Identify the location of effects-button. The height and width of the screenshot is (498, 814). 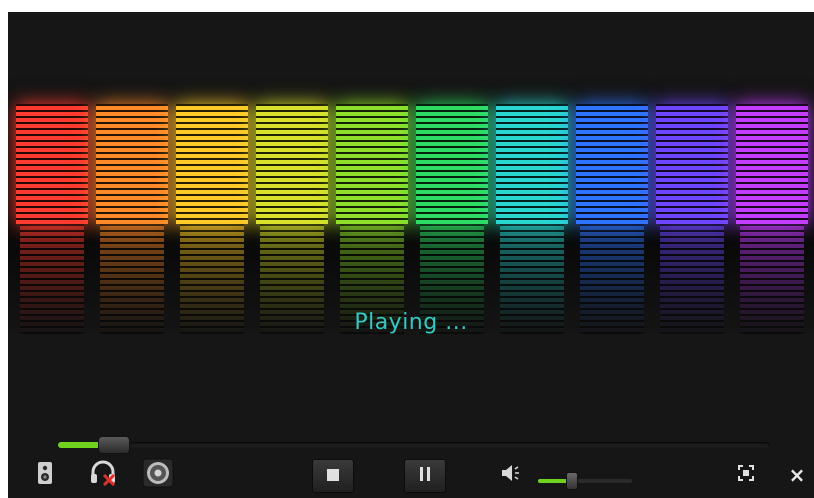
(158, 475).